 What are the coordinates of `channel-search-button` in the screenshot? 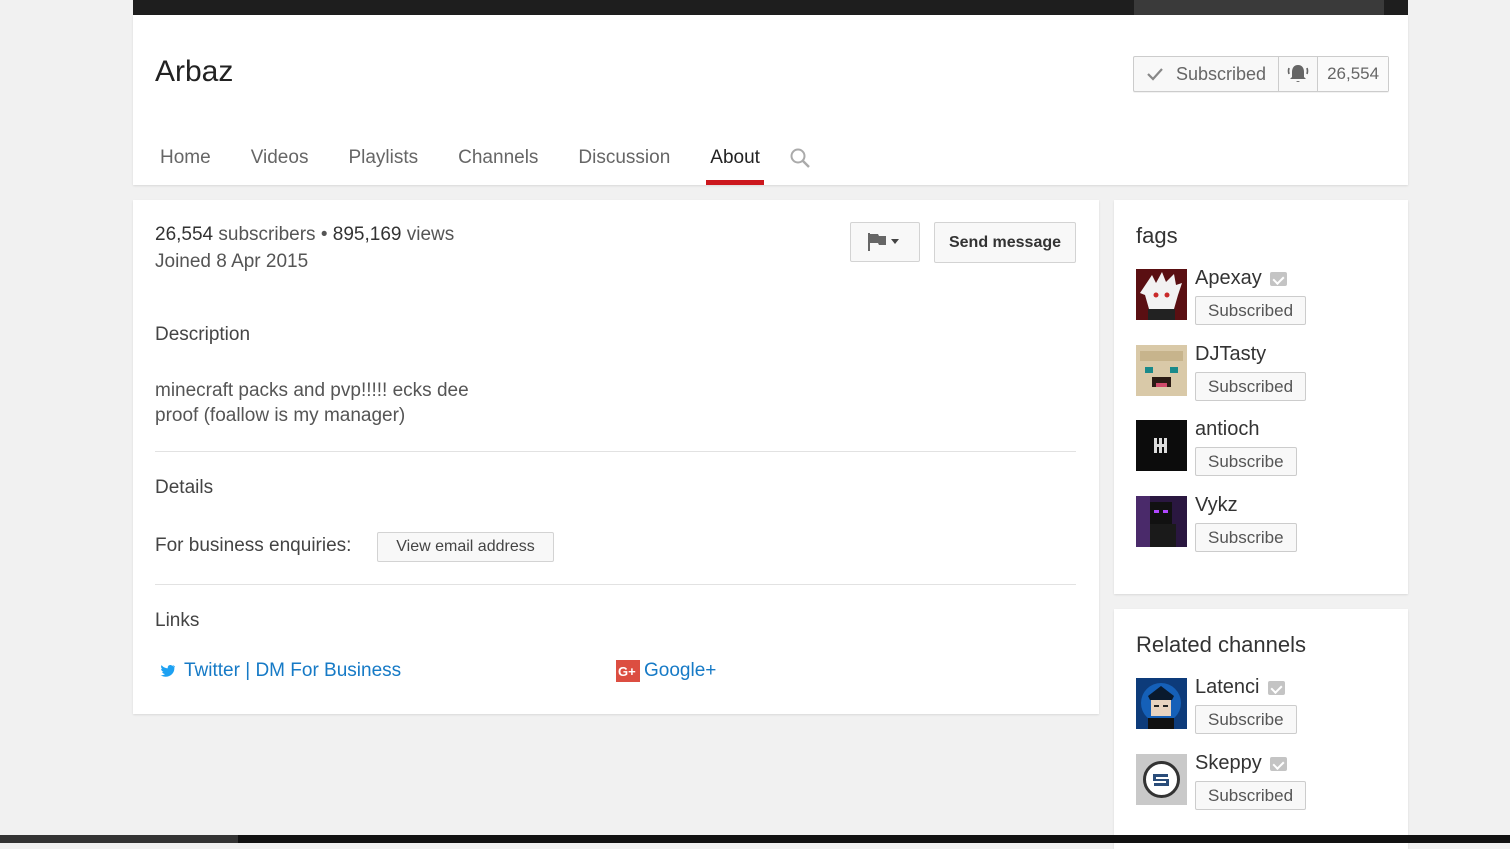 It's located at (800, 158).